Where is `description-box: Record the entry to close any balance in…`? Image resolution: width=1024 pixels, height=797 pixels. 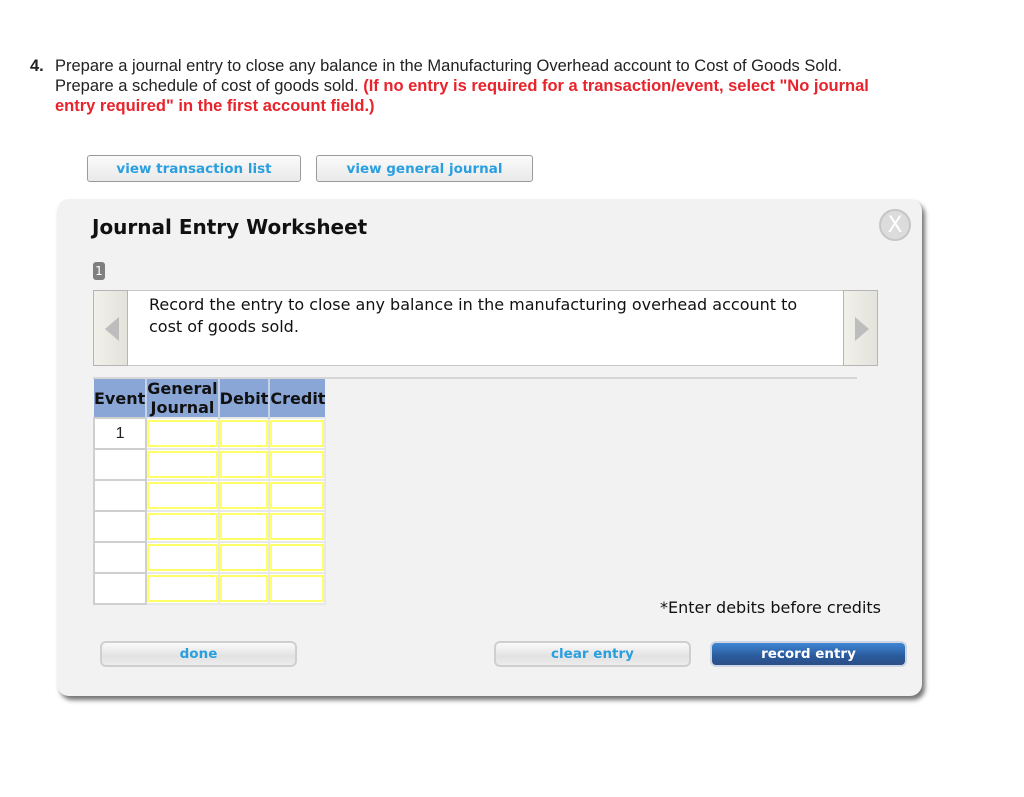
description-box: Record the entry to close any balance in… is located at coordinates (485, 328).